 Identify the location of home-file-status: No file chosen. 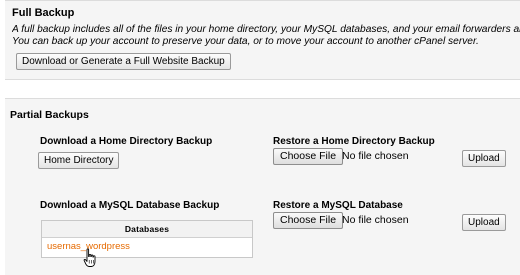
(375, 156).